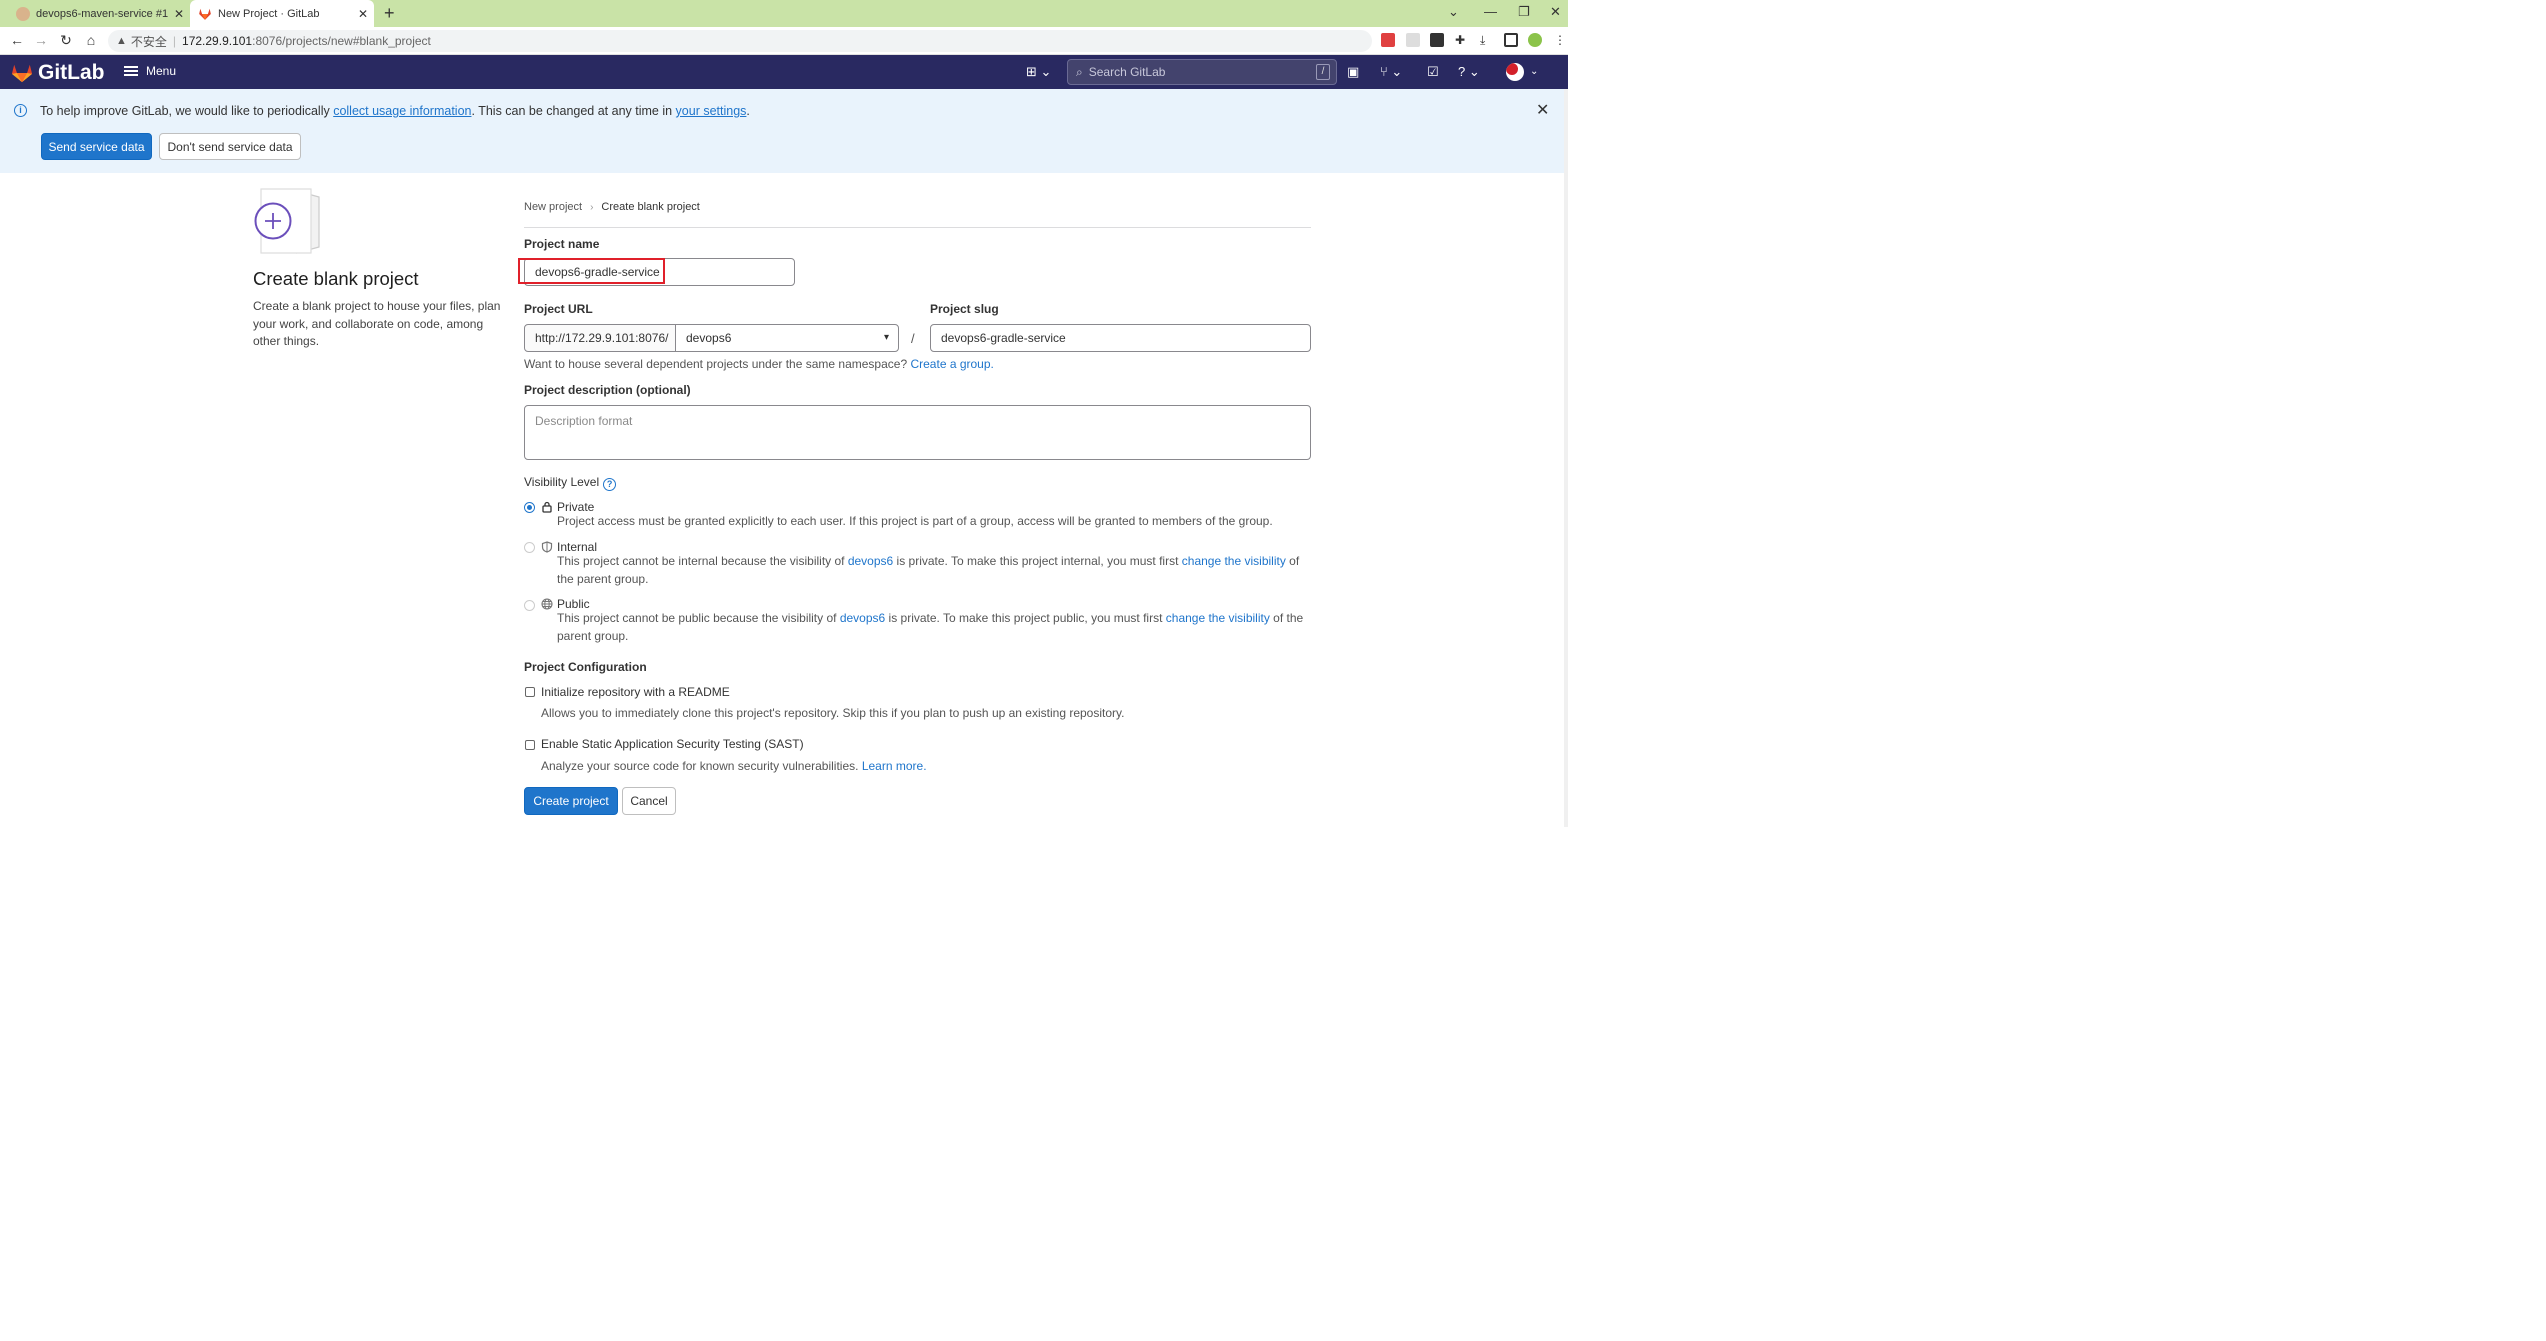  Describe the element at coordinates (57, 73) in the screenshot. I see `gitlab-logo: GitLab` at that location.